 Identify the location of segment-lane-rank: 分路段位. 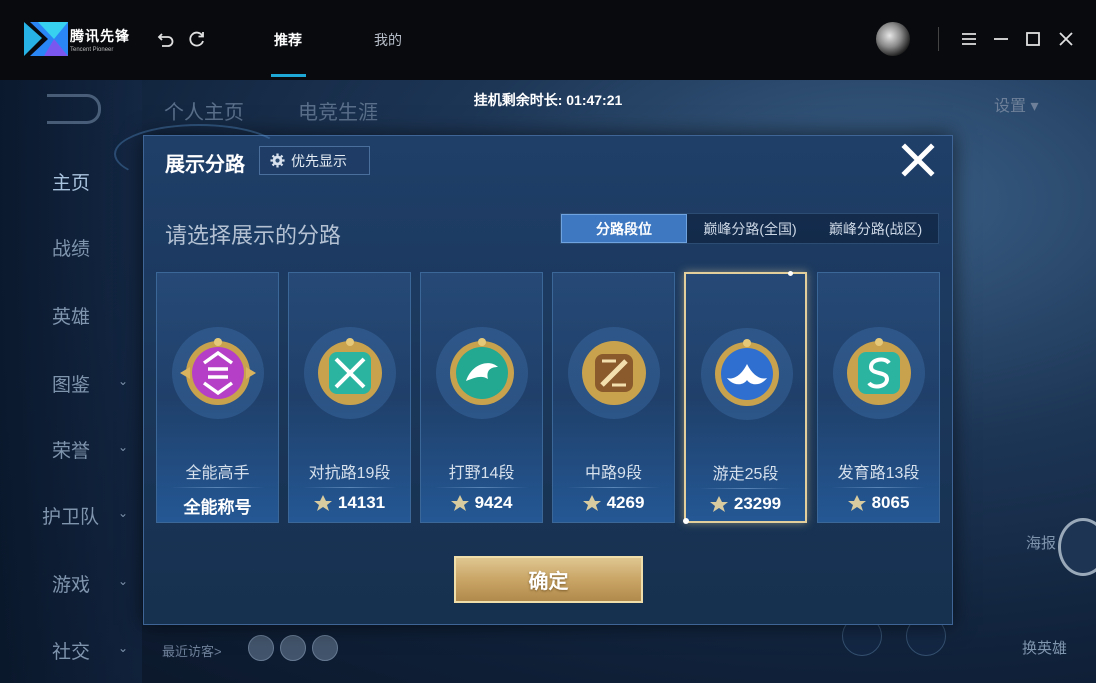
(624, 228).